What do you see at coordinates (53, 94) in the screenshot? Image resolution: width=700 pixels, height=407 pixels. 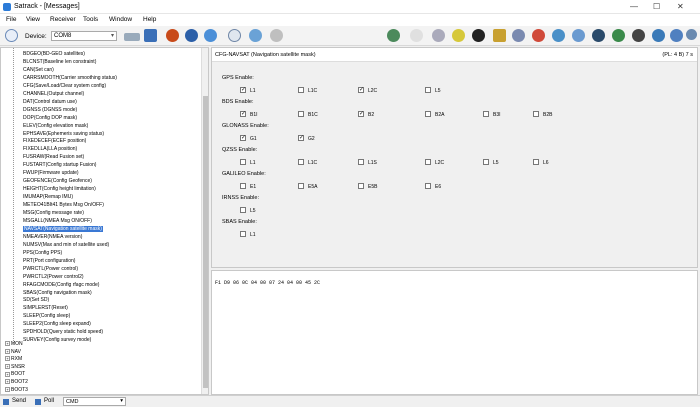 I see `tree-item: CHANNEL(Output channel)` at bounding box center [53, 94].